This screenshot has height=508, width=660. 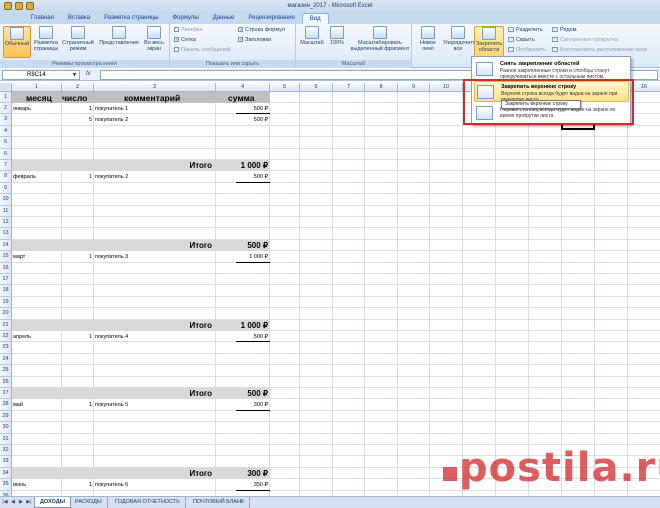 What do you see at coordinates (6, 348) in the screenshot?
I see `row-header: 23` at bounding box center [6, 348].